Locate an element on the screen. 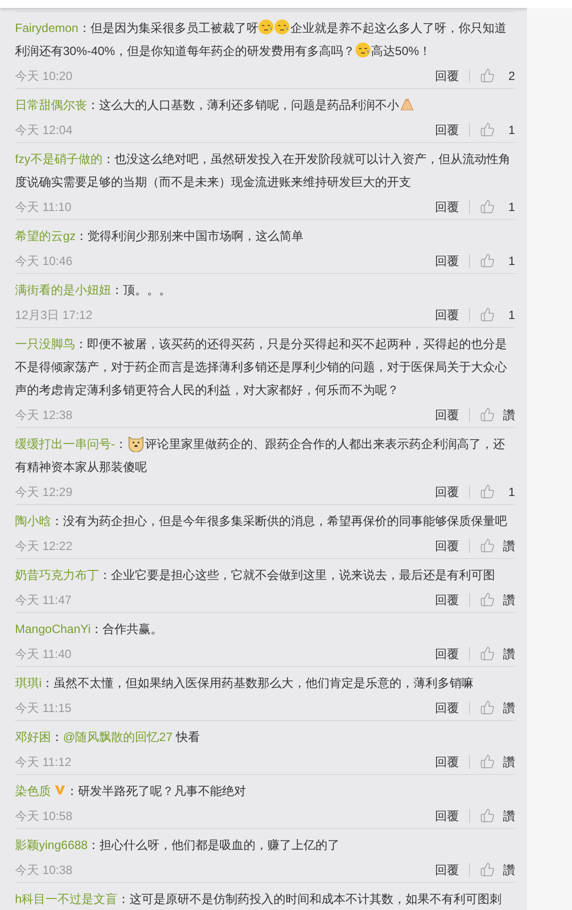  comment-text: 缓缓打出一串问号-： 评论里家里做药企的、跟药企合作的人都出来表示药企利润高了，还有精神资本家从那装傻呢 is located at coordinates (265, 456).